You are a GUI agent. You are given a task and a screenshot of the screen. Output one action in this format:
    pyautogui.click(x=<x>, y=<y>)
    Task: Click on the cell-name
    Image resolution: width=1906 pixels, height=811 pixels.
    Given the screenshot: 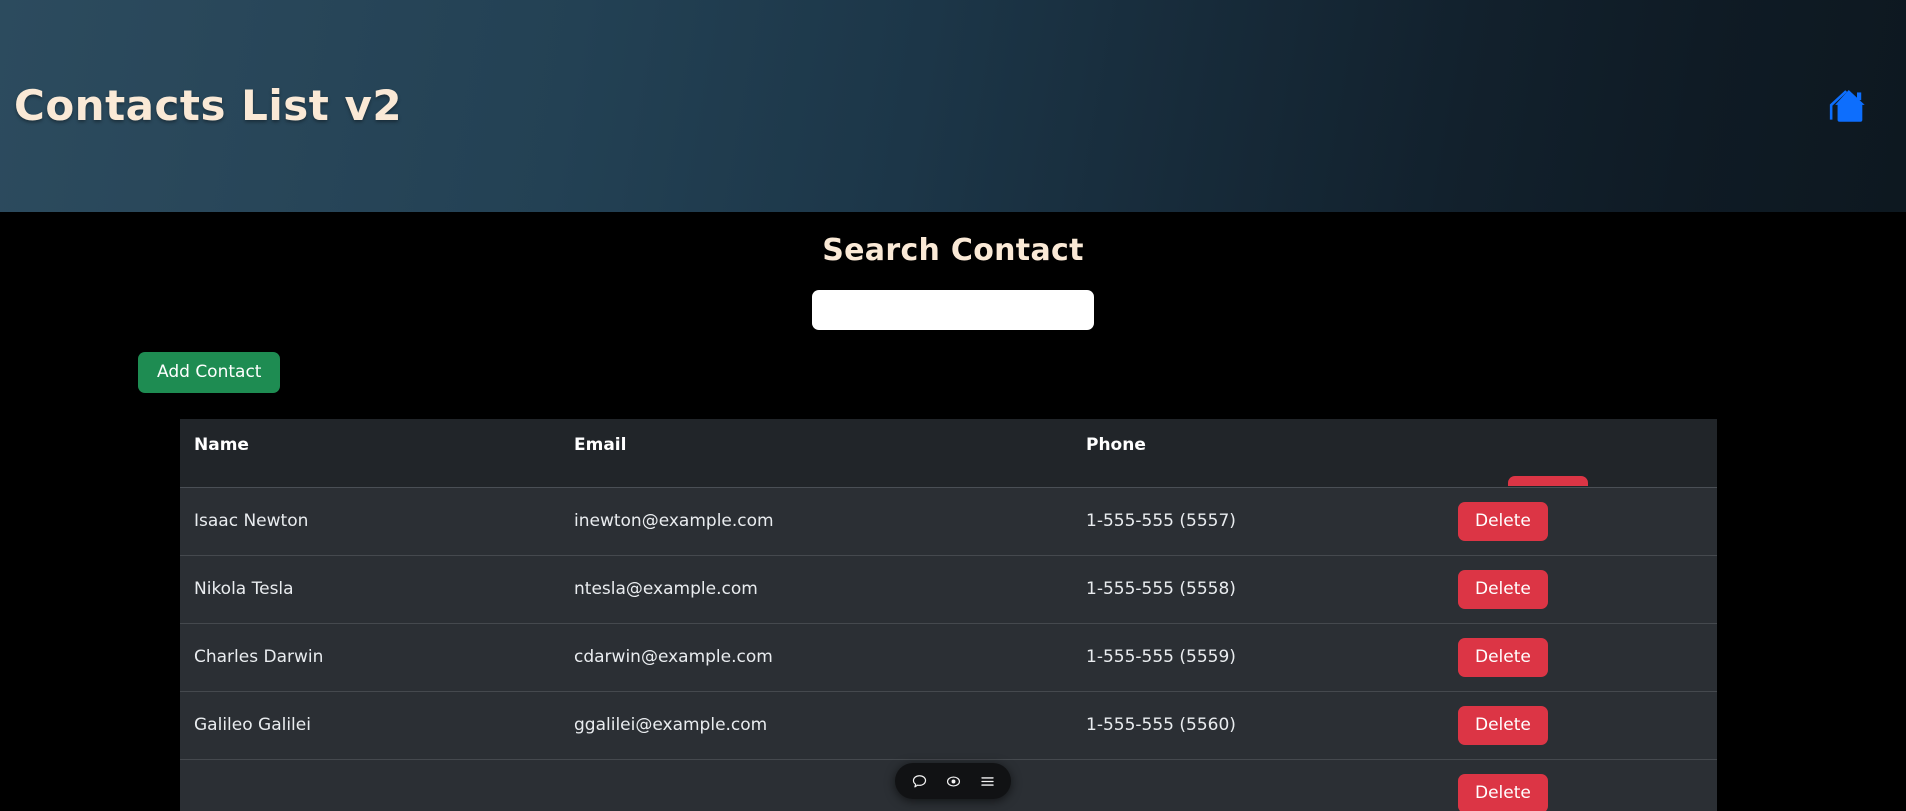 What is the action you would take?
    pyautogui.click(x=370, y=785)
    